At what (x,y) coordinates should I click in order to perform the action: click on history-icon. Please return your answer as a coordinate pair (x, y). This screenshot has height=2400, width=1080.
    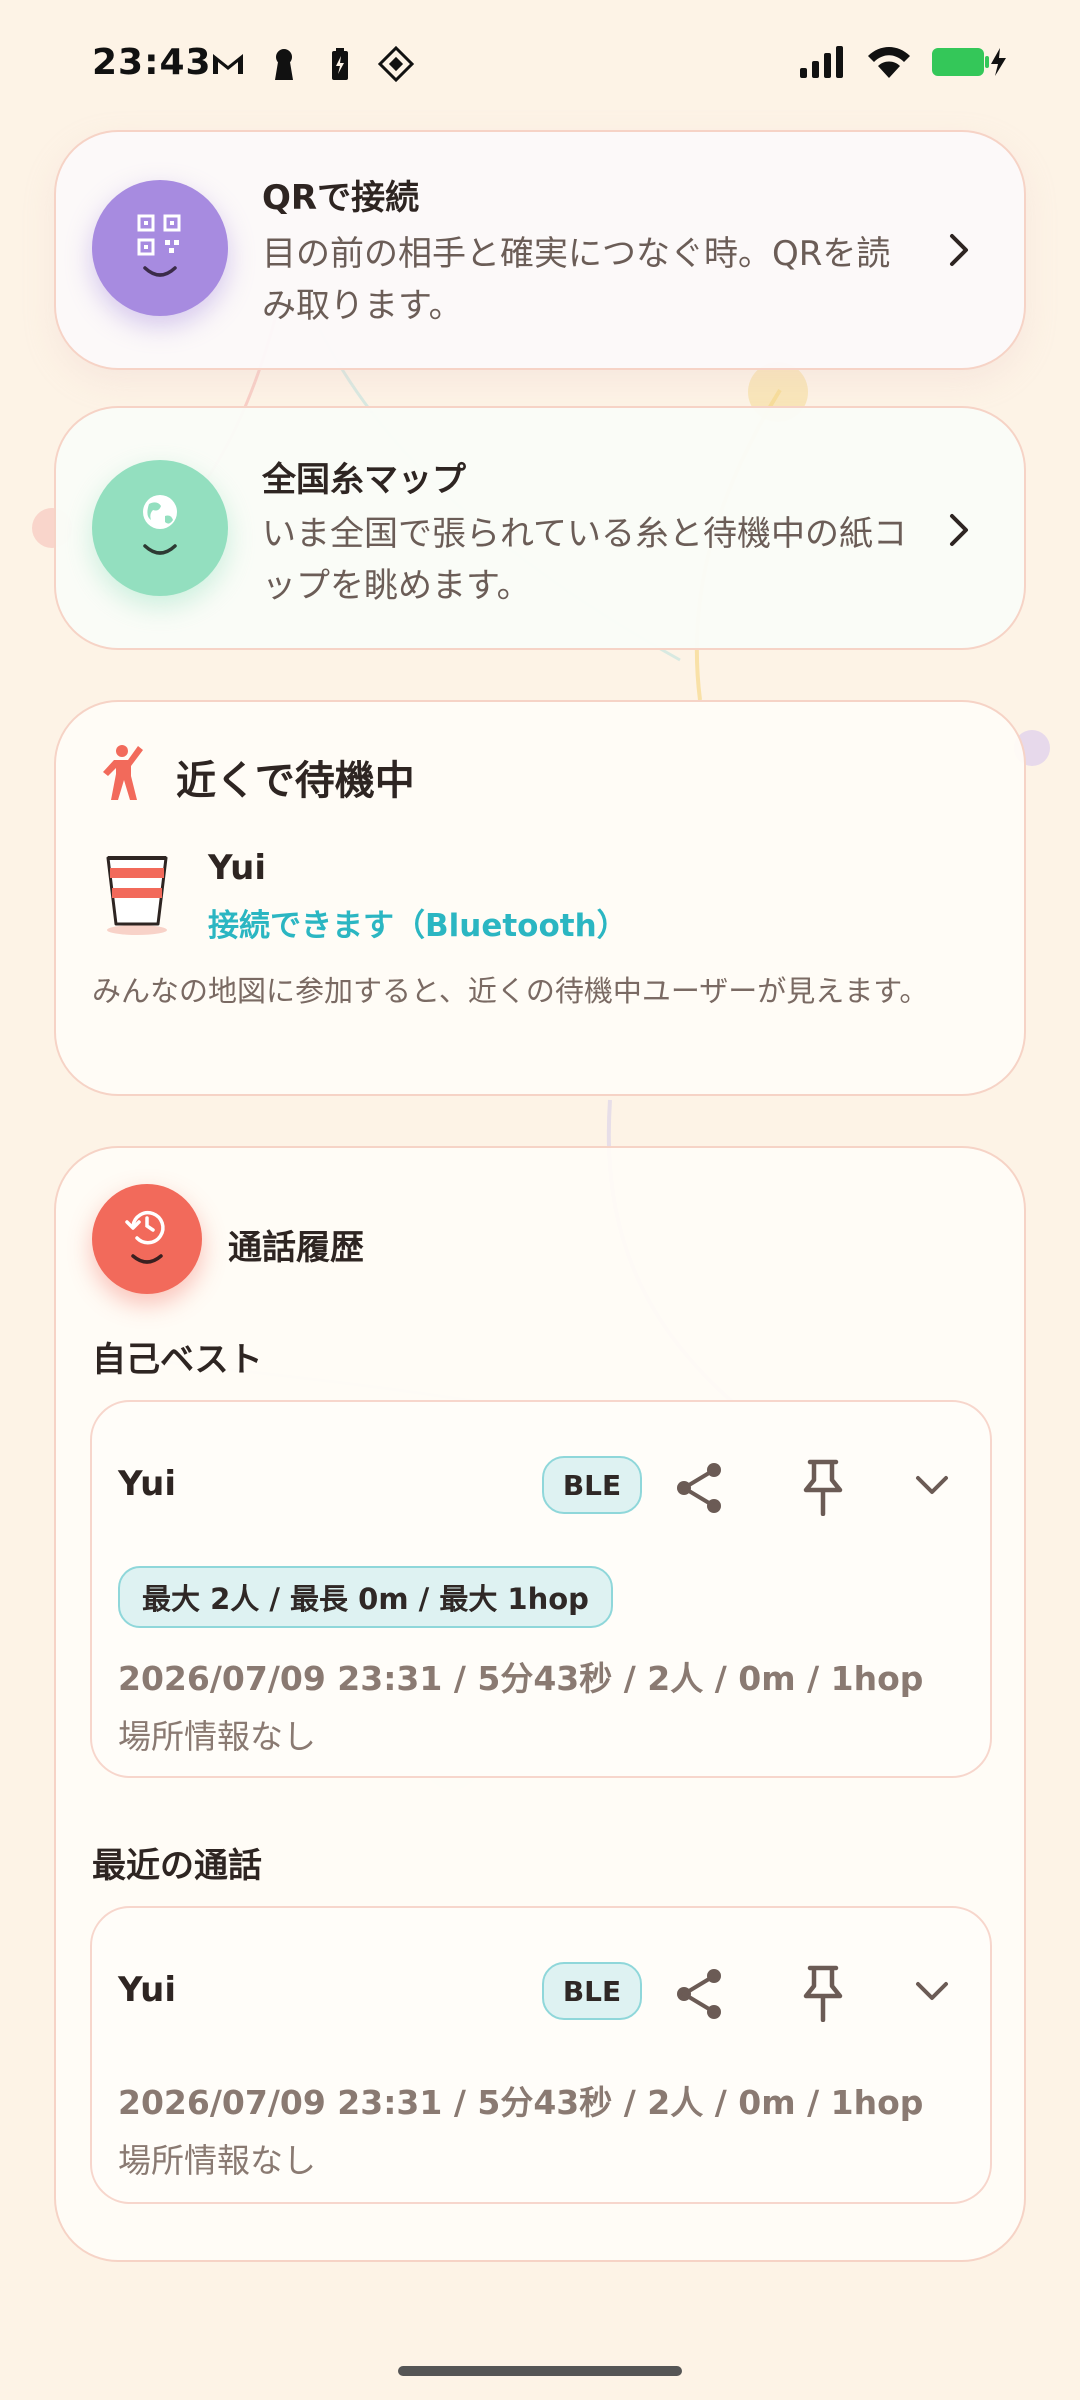
    Looking at the image, I should click on (145, 1237).